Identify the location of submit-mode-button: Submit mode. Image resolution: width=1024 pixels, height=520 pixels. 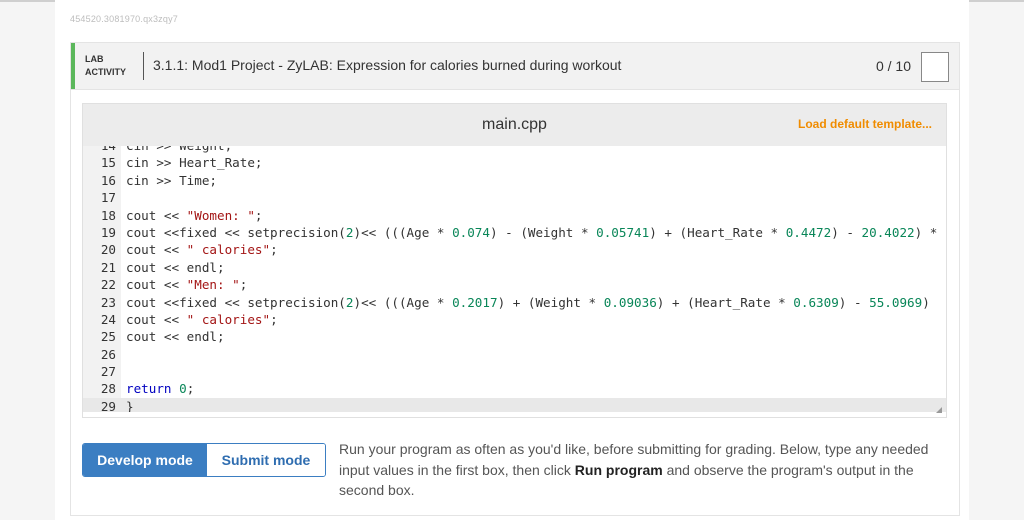
(266, 460).